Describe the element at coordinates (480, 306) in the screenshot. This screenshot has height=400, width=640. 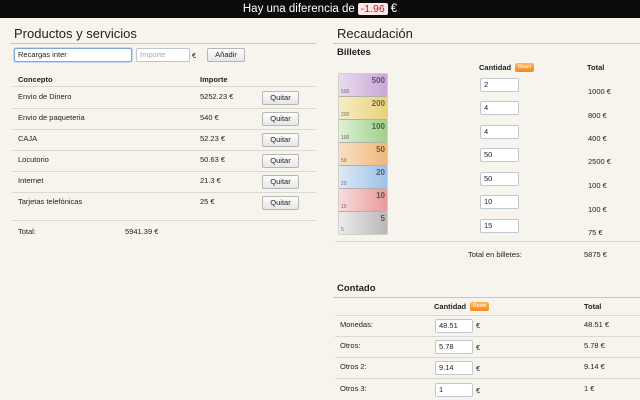
I see `contado-reset-button: Reset` at that location.